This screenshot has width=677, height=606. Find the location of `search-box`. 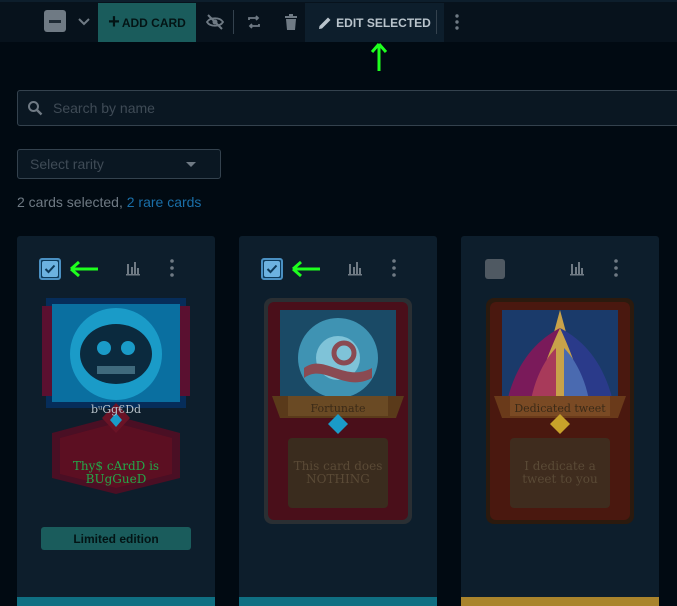

search-box is located at coordinates (347, 108).